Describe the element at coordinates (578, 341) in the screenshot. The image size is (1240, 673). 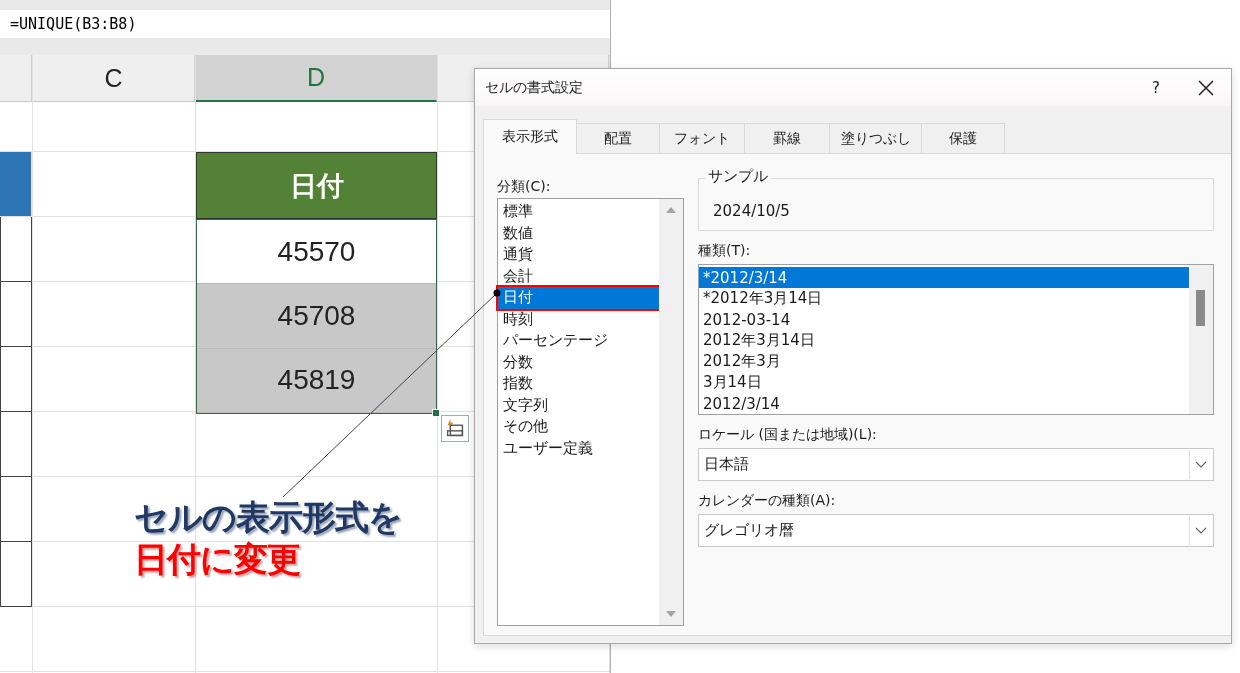
I see `list-item: パーセンテージ` at that location.